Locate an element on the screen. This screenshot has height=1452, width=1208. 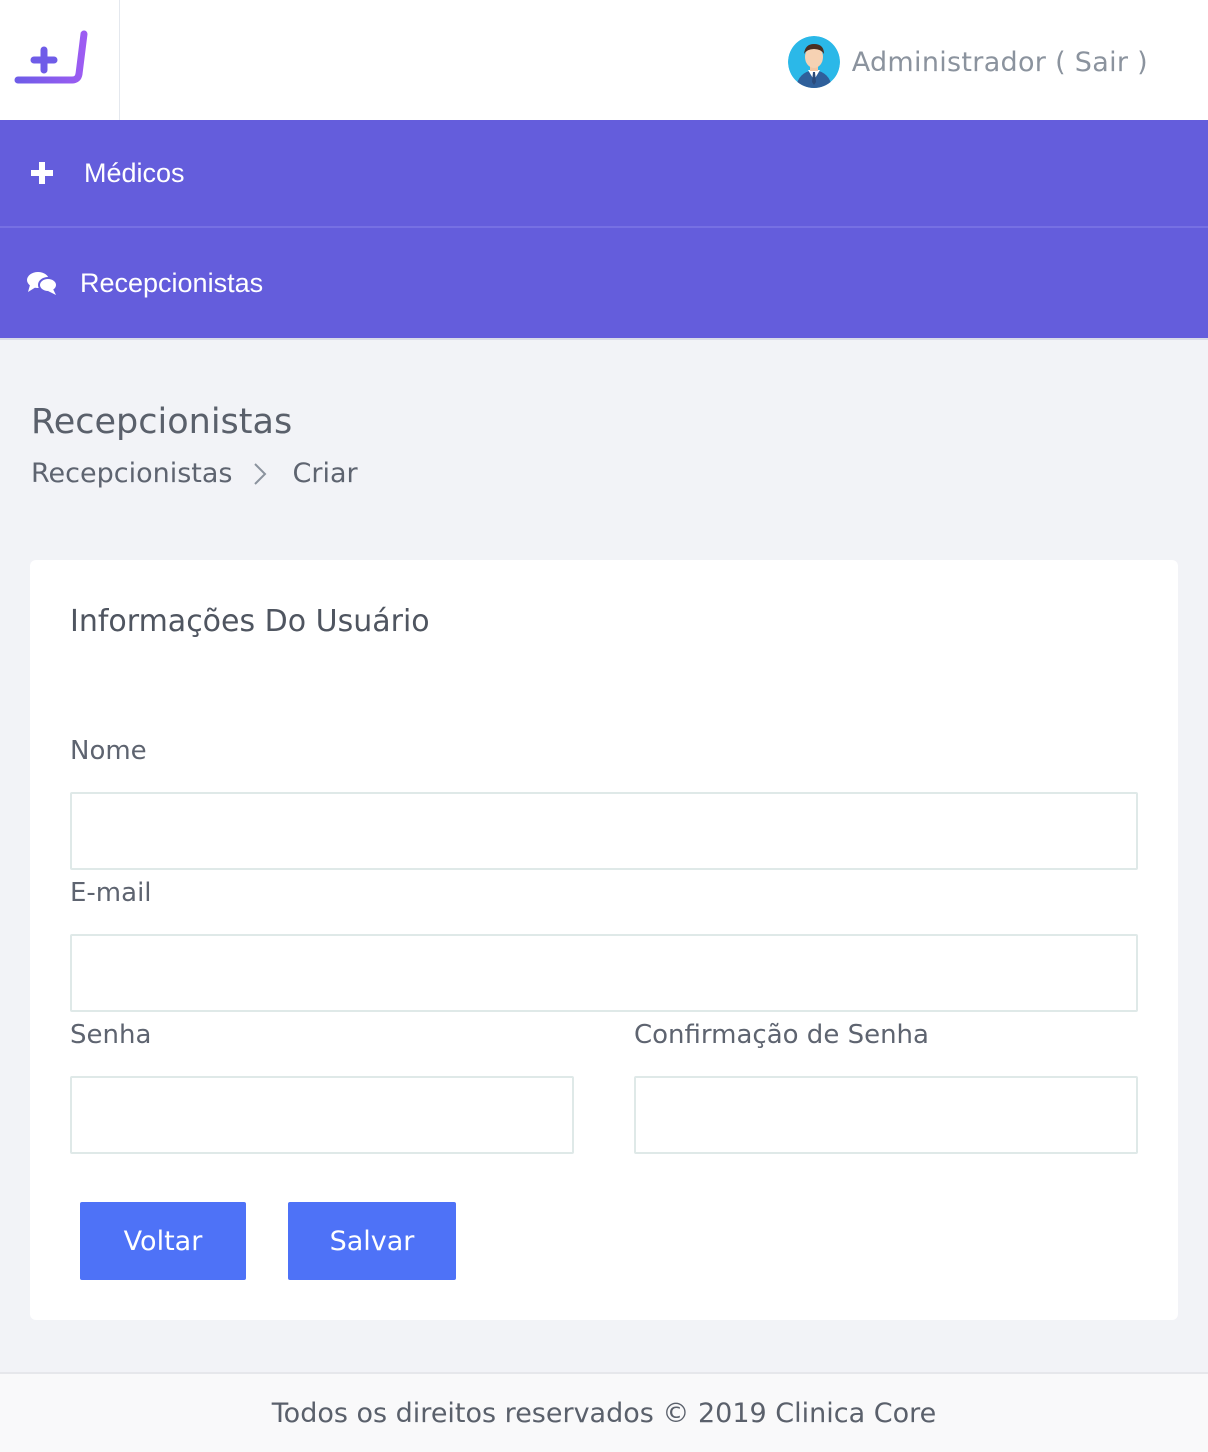
businessman-avatar-icon is located at coordinates (813, 62).